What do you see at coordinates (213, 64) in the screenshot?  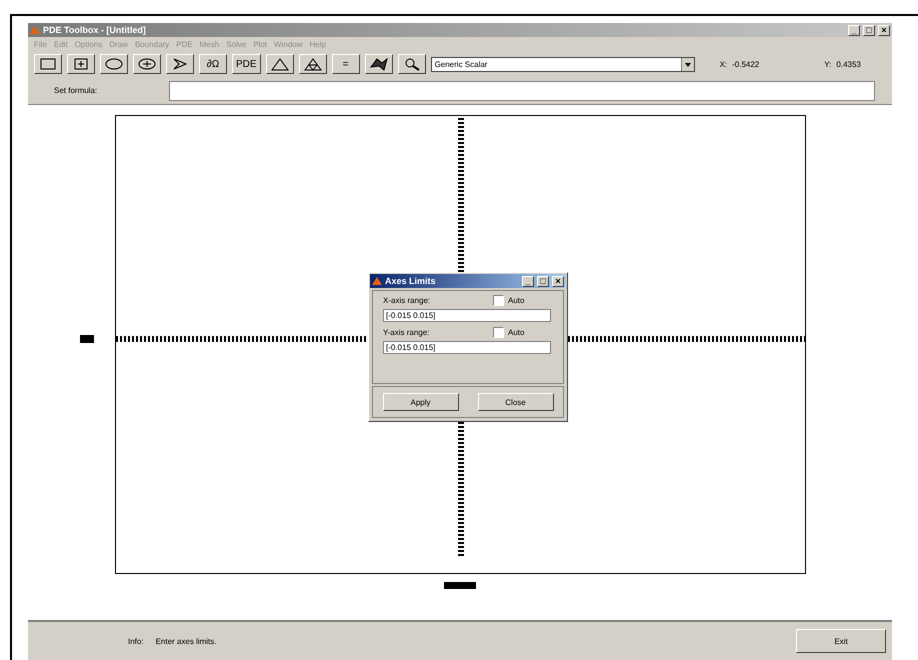 I see `toolbar-button: ∂Ω` at bounding box center [213, 64].